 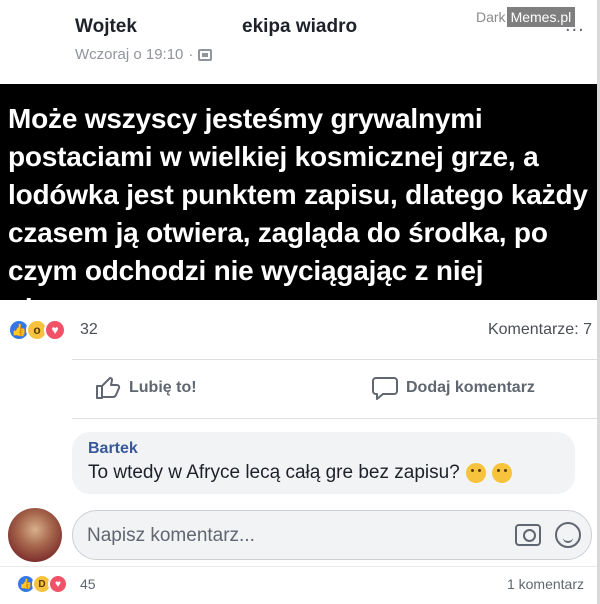 I want to click on comments-count: Komentarze: 7, so click(x=540, y=330).